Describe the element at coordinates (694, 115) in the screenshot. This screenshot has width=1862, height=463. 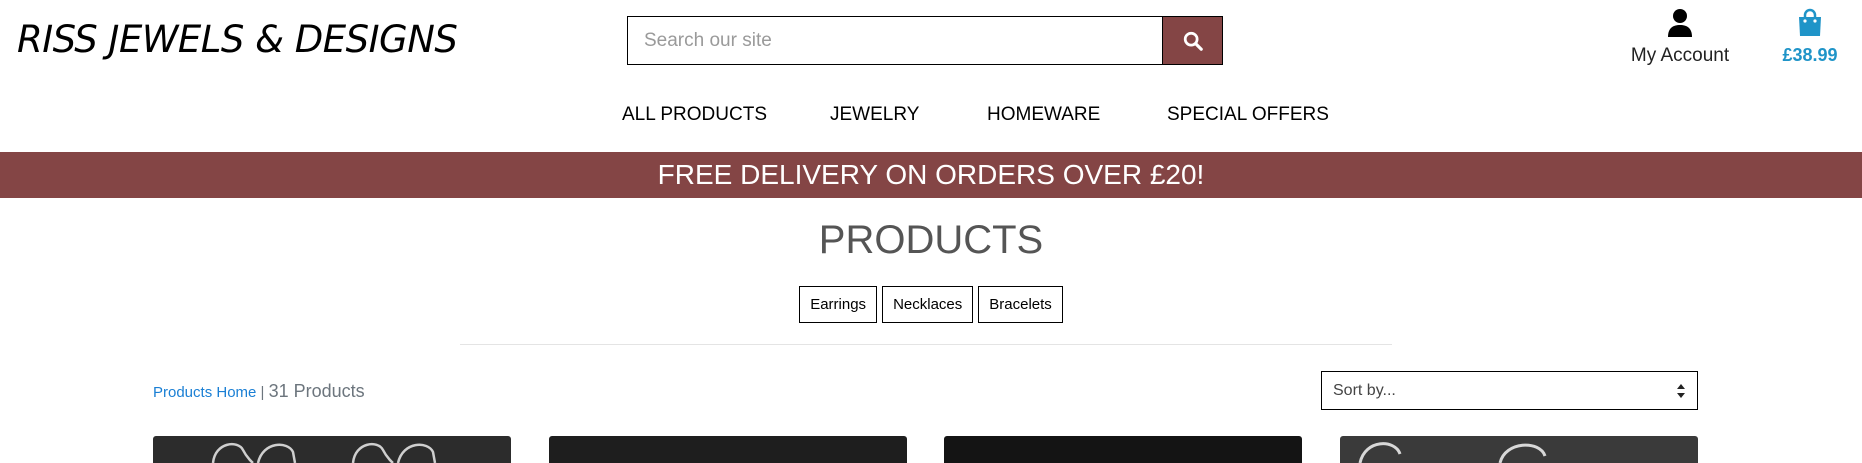
I see `nav-all-products: ALL PRODUCTS` at that location.